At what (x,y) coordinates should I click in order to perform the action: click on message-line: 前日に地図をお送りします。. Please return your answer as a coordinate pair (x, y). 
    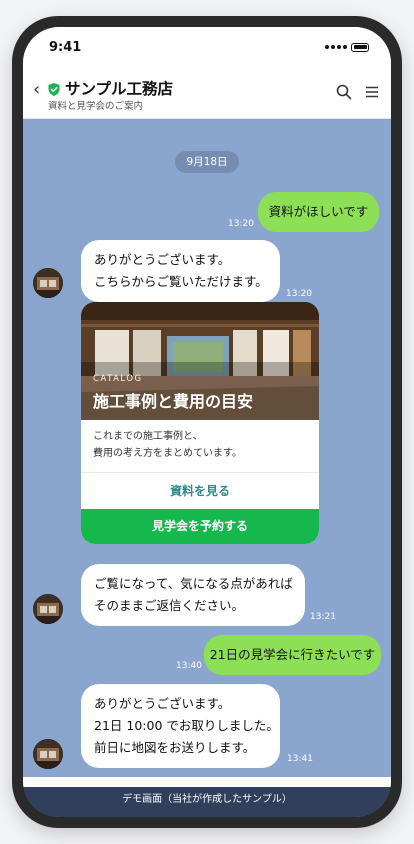
    Looking at the image, I should click on (175, 747).